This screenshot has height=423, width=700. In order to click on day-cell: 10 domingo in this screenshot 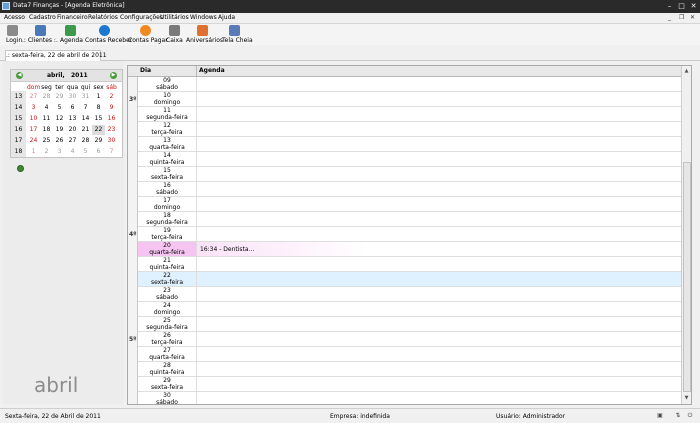, I will do `click(167, 99)`.